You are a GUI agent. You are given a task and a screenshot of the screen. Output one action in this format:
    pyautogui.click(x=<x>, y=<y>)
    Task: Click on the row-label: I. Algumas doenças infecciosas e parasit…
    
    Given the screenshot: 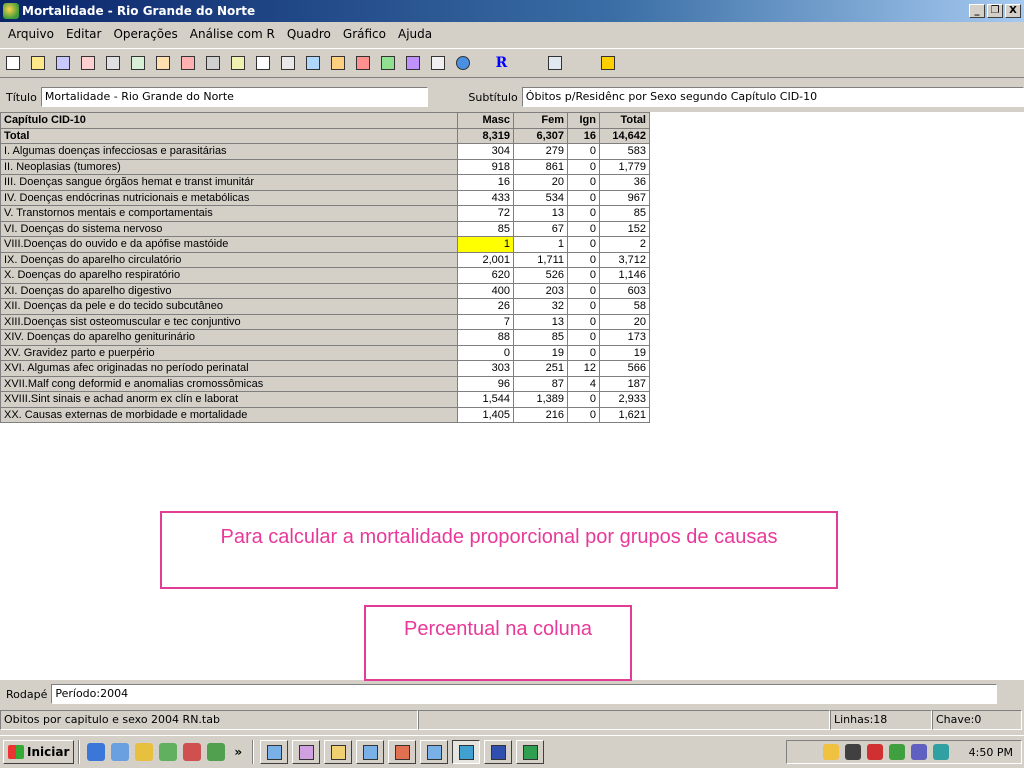 What is the action you would take?
    pyautogui.click(x=229, y=151)
    